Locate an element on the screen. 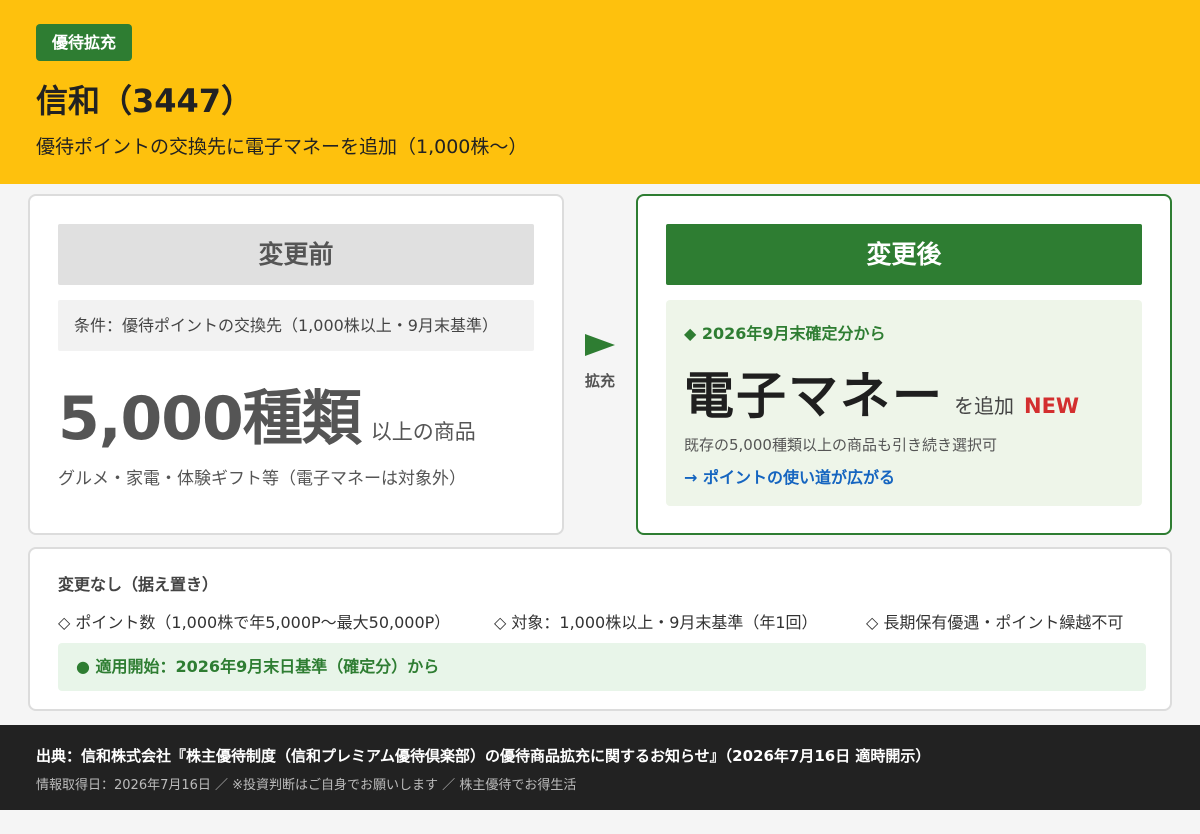  usage-link: → ポイントの使い道が広がる is located at coordinates (789, 477).